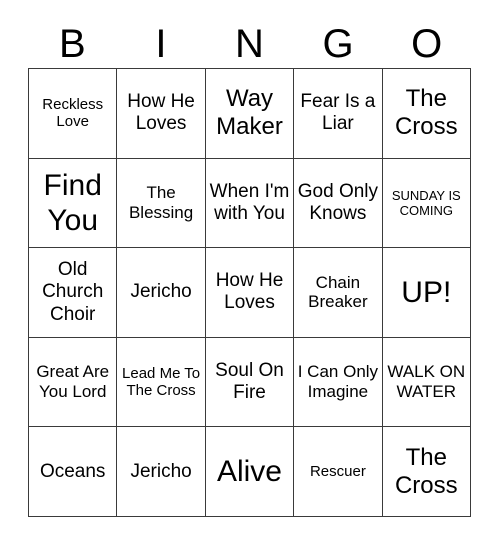 This screenshot has height=544, width=500. I want to click on bingo-cell: Alive, so click(250, 472).